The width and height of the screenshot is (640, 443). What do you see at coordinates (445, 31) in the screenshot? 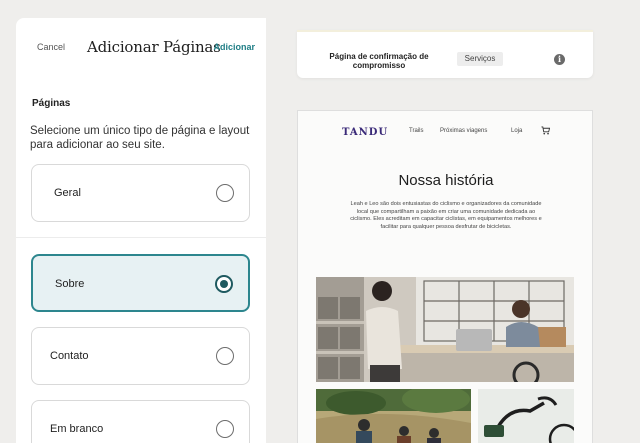
I see `card-top-border` at bounding box center [445, 31].